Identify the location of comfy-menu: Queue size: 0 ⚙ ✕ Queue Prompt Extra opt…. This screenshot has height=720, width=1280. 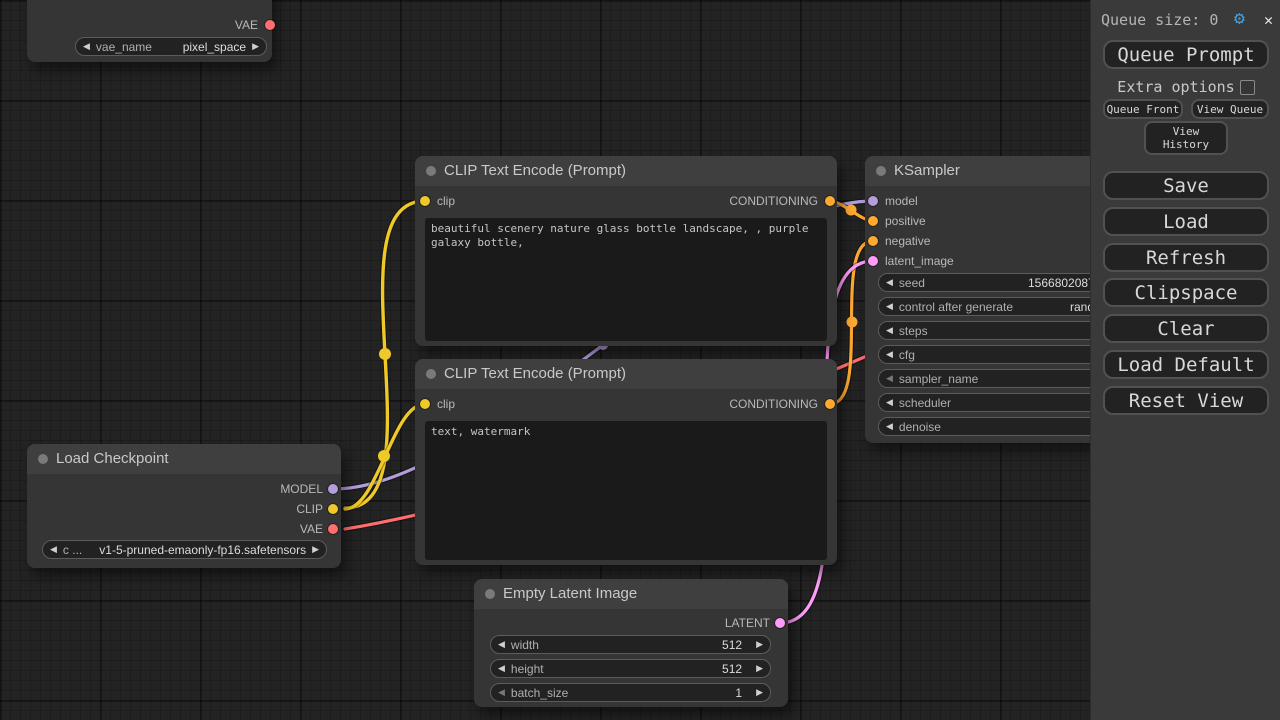
(1185, 360).